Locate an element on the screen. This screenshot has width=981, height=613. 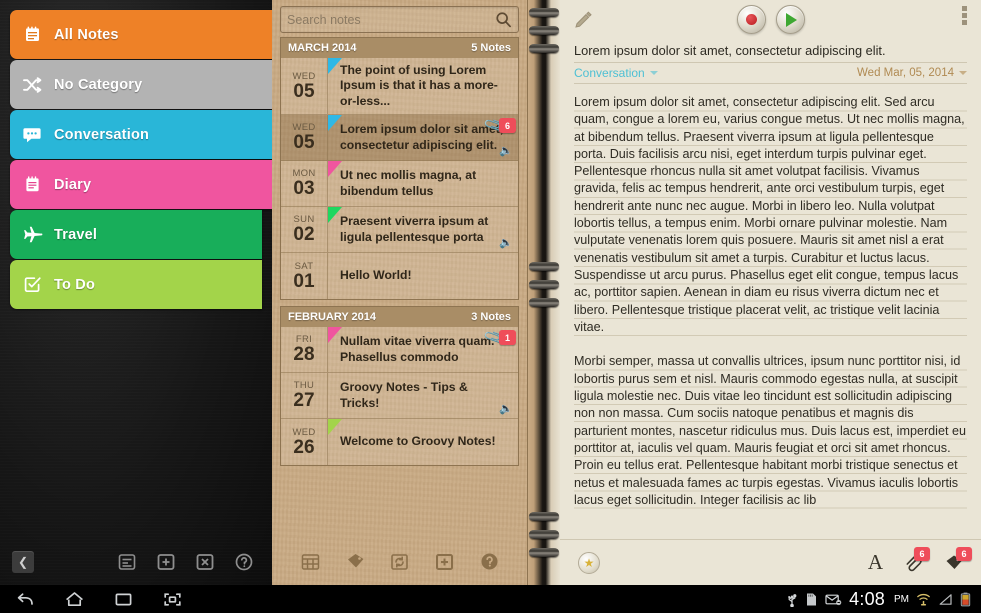
search-input is located at coordinates (391, 19).